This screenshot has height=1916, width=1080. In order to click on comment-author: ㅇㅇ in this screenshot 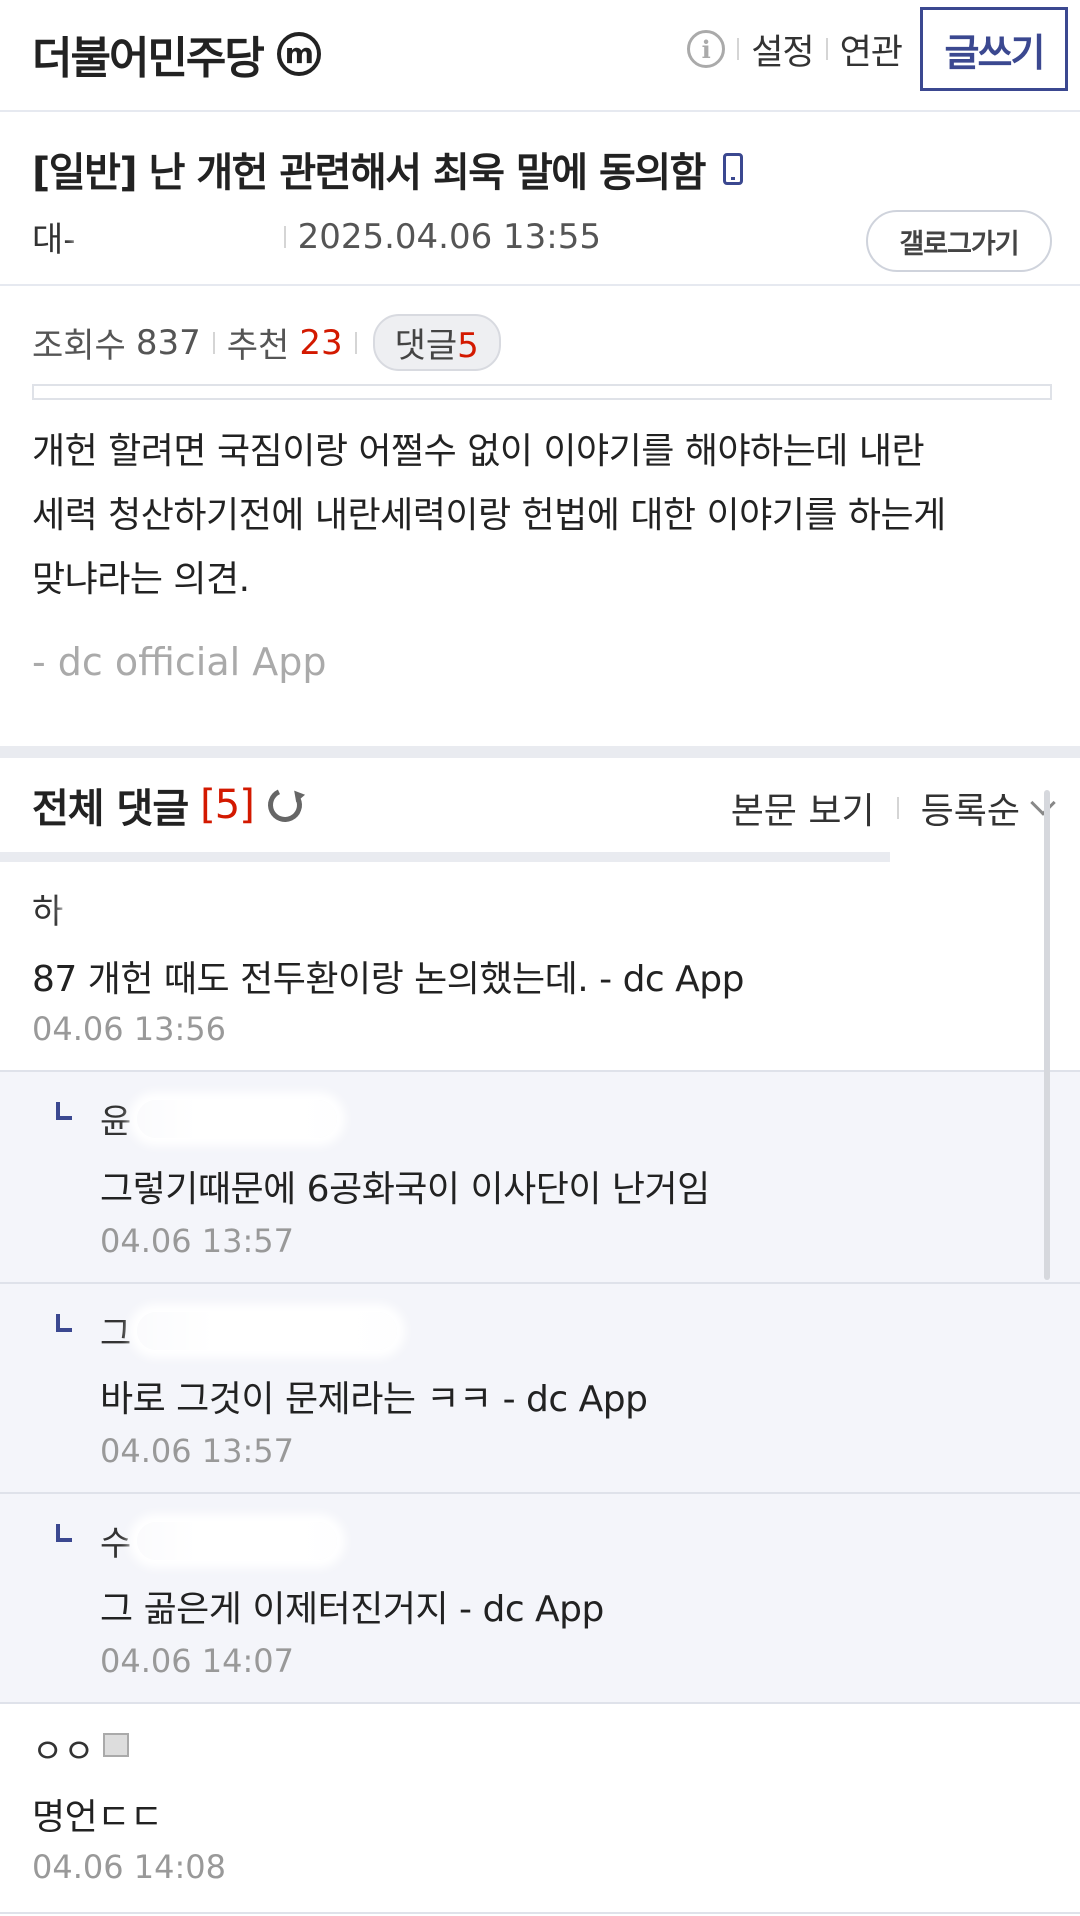, I will do `click(80, 1748)`.